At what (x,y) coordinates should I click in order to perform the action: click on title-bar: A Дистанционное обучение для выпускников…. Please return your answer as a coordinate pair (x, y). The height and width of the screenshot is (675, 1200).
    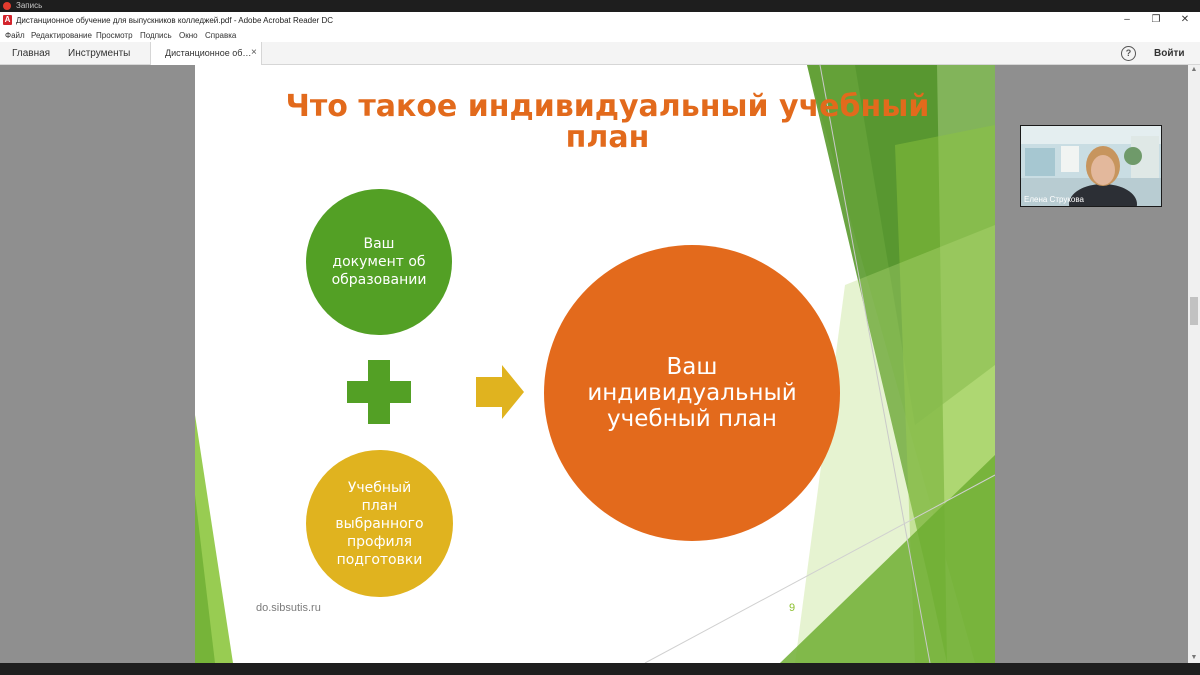
    Looking at the image, I should click on (600, 20).